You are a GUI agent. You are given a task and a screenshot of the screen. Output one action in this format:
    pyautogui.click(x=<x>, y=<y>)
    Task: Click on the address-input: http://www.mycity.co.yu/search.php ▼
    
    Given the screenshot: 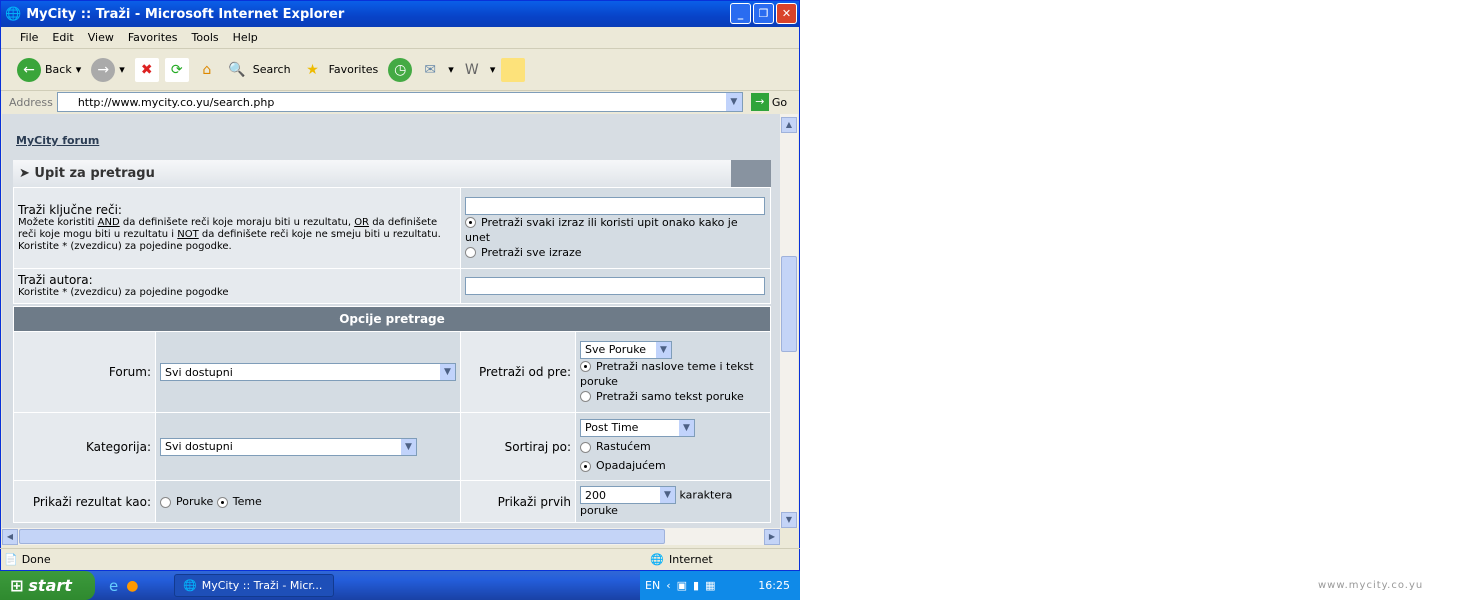 What is the action you would take?
    pyautogui.click(x=399, y=102)
    